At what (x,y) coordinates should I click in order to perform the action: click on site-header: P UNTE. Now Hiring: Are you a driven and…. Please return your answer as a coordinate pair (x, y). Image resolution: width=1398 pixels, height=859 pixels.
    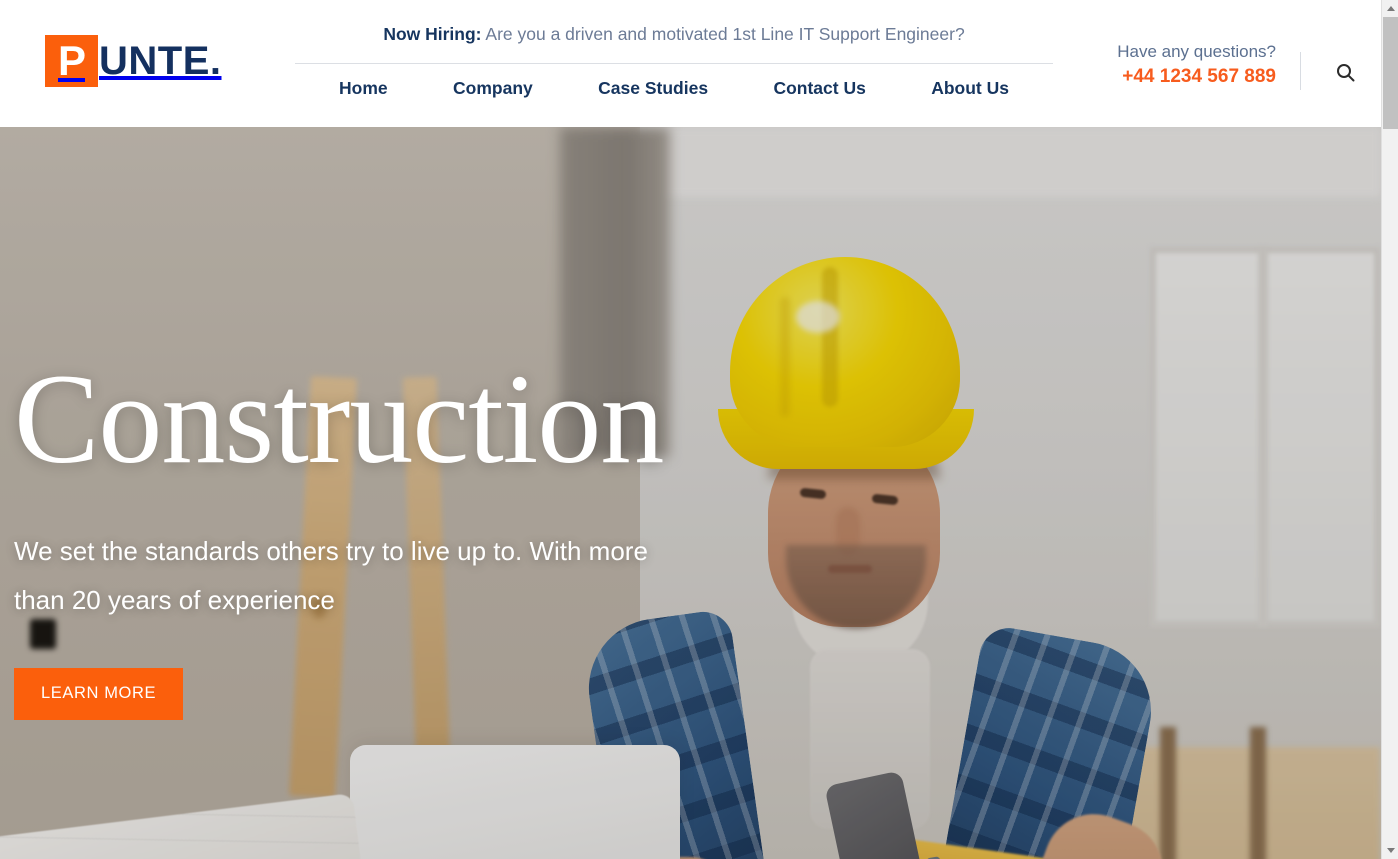
    Looking at the image, I should click on (690, 63).